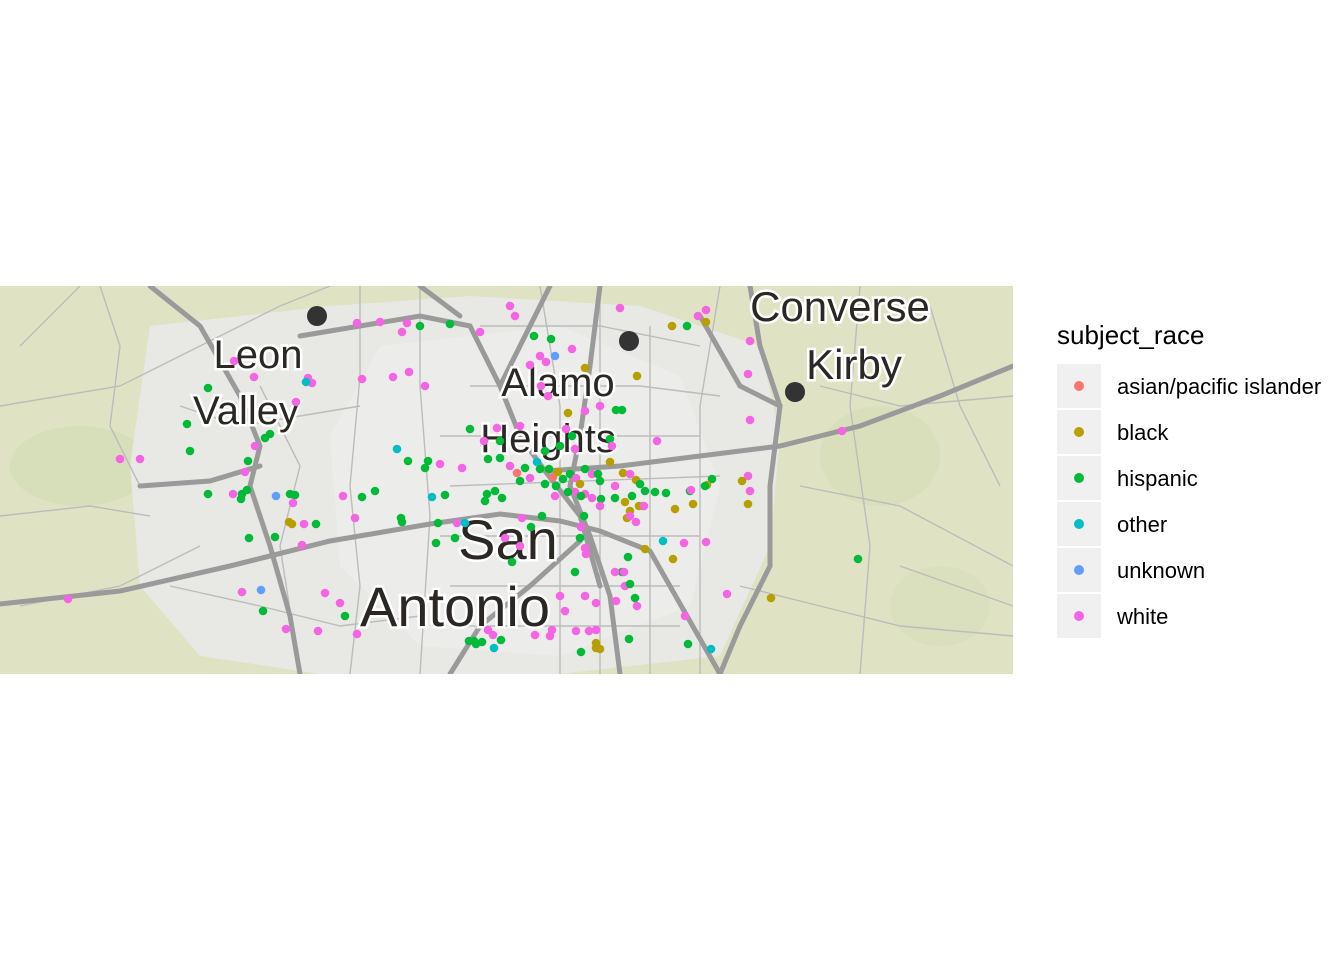  Describe the element at coordinates (1142, 524) in the screenshot. I see `legend-label: other` at that location.